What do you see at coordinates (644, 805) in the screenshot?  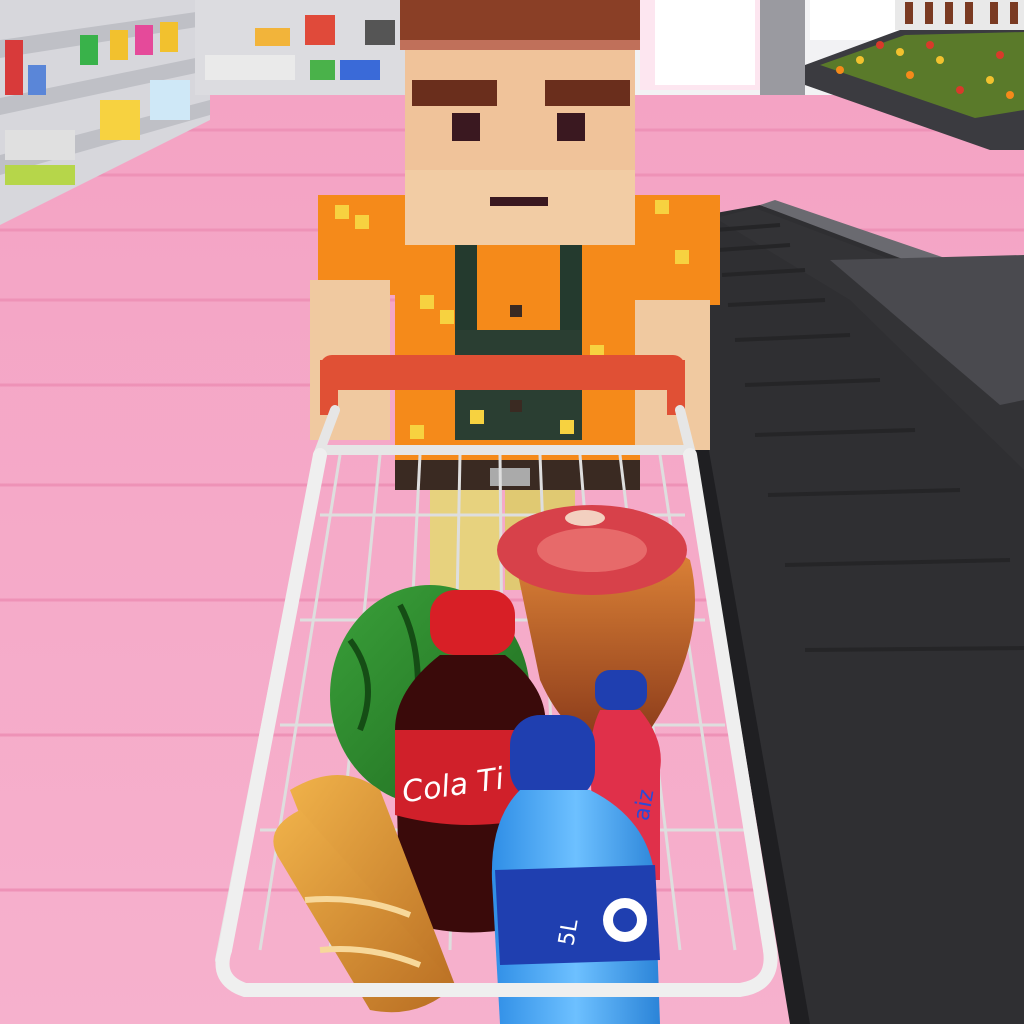 I see `juice-label-text: aiz` at bounding box center [644, 805].